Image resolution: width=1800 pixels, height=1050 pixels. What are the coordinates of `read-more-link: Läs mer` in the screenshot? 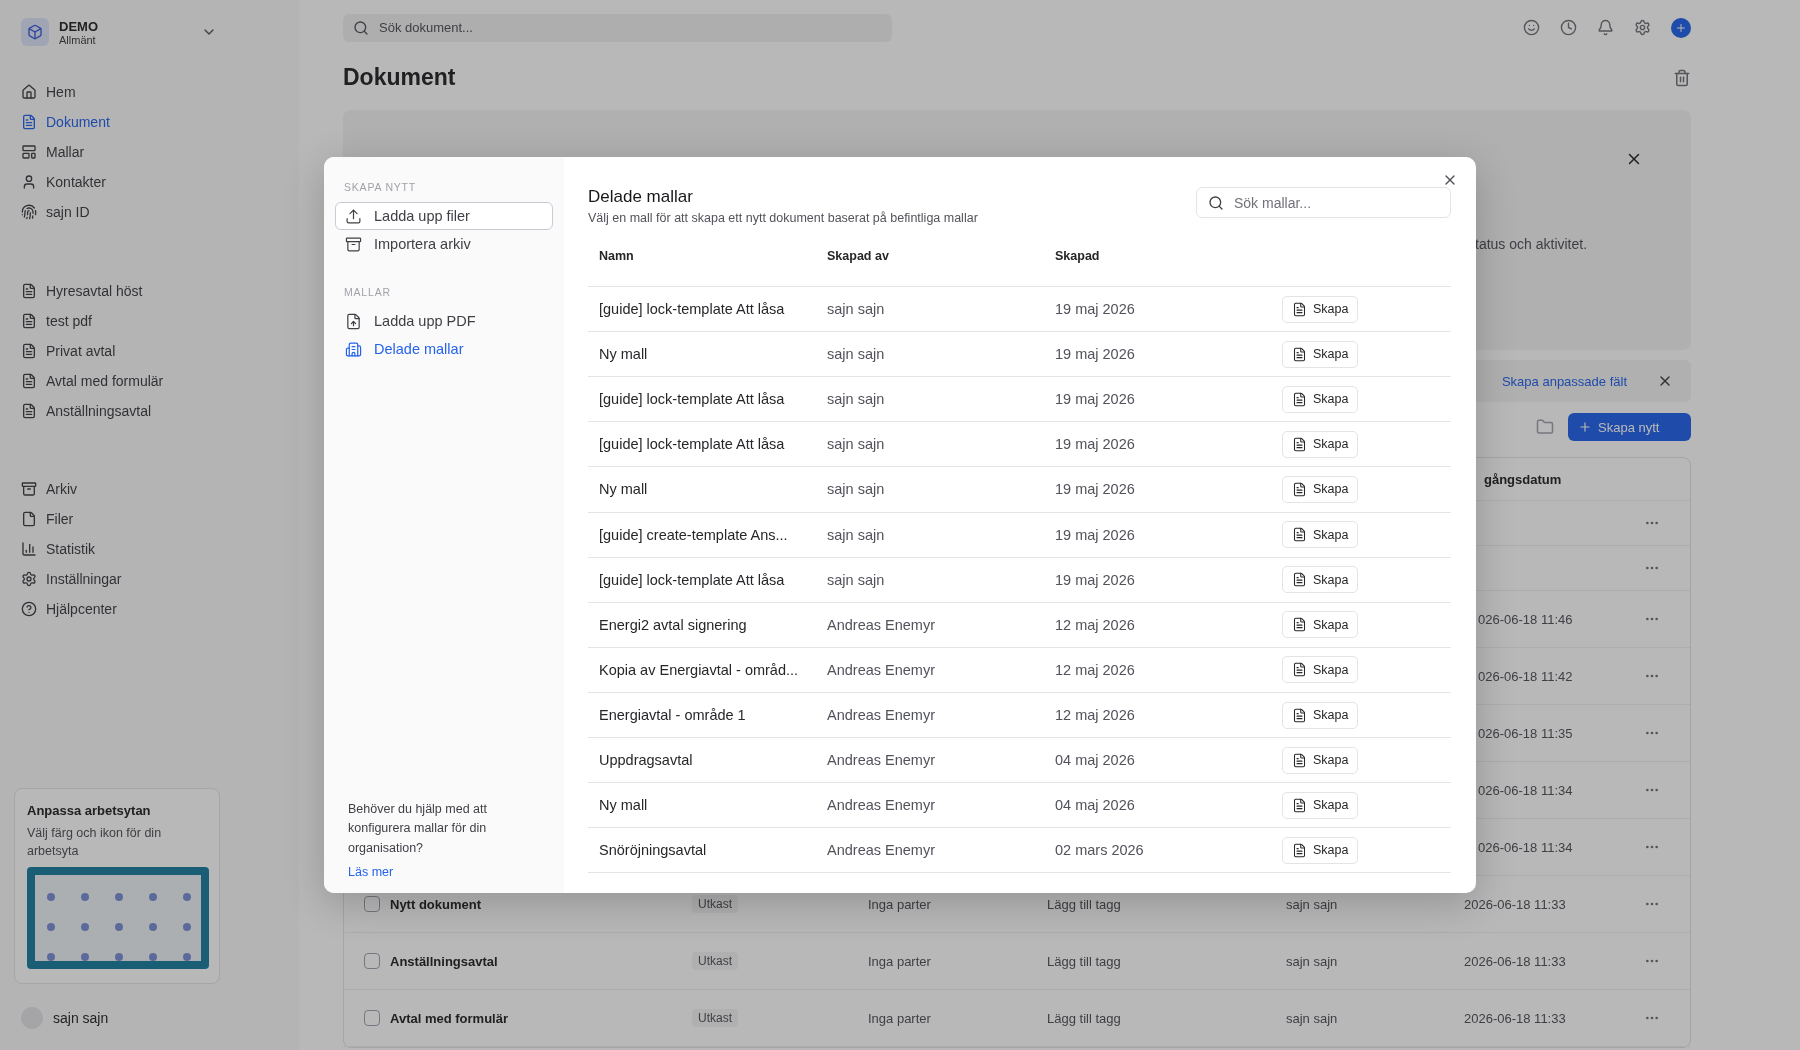 It's located at (371, 872).